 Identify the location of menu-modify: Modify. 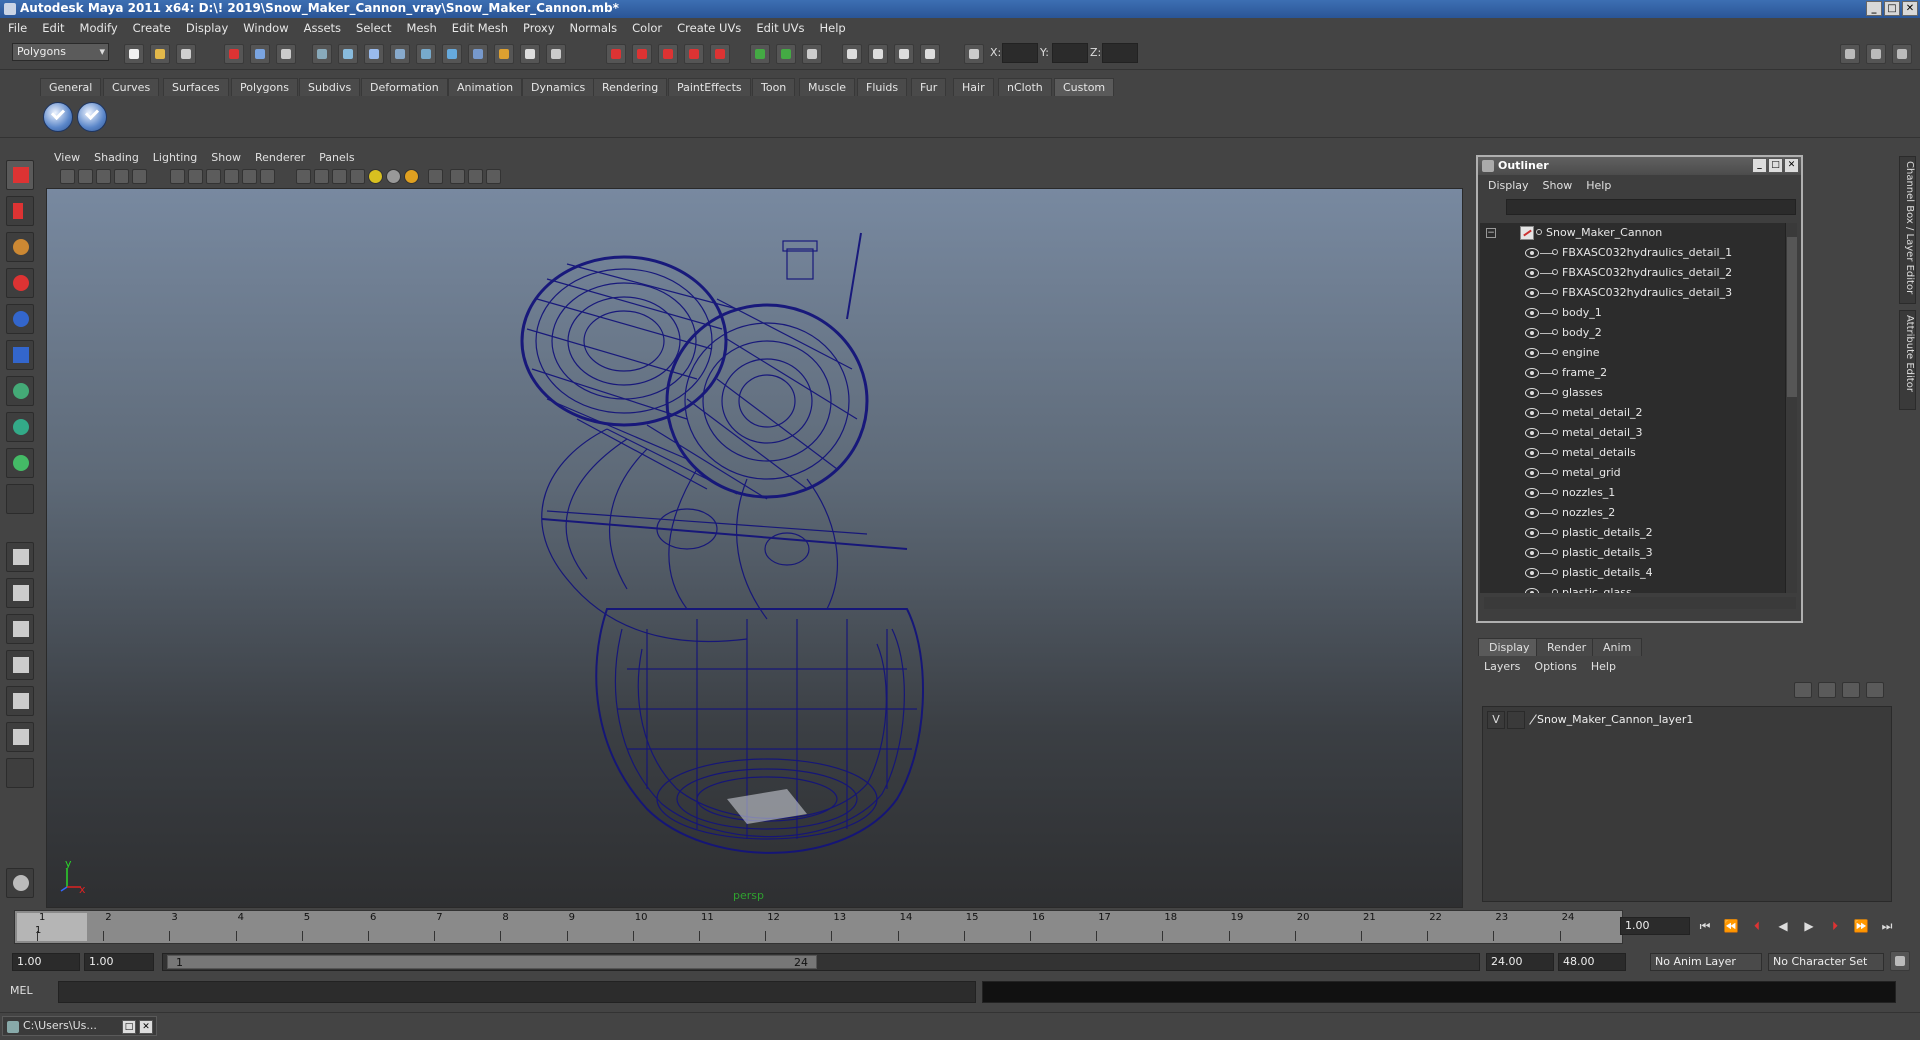
(99, 28).